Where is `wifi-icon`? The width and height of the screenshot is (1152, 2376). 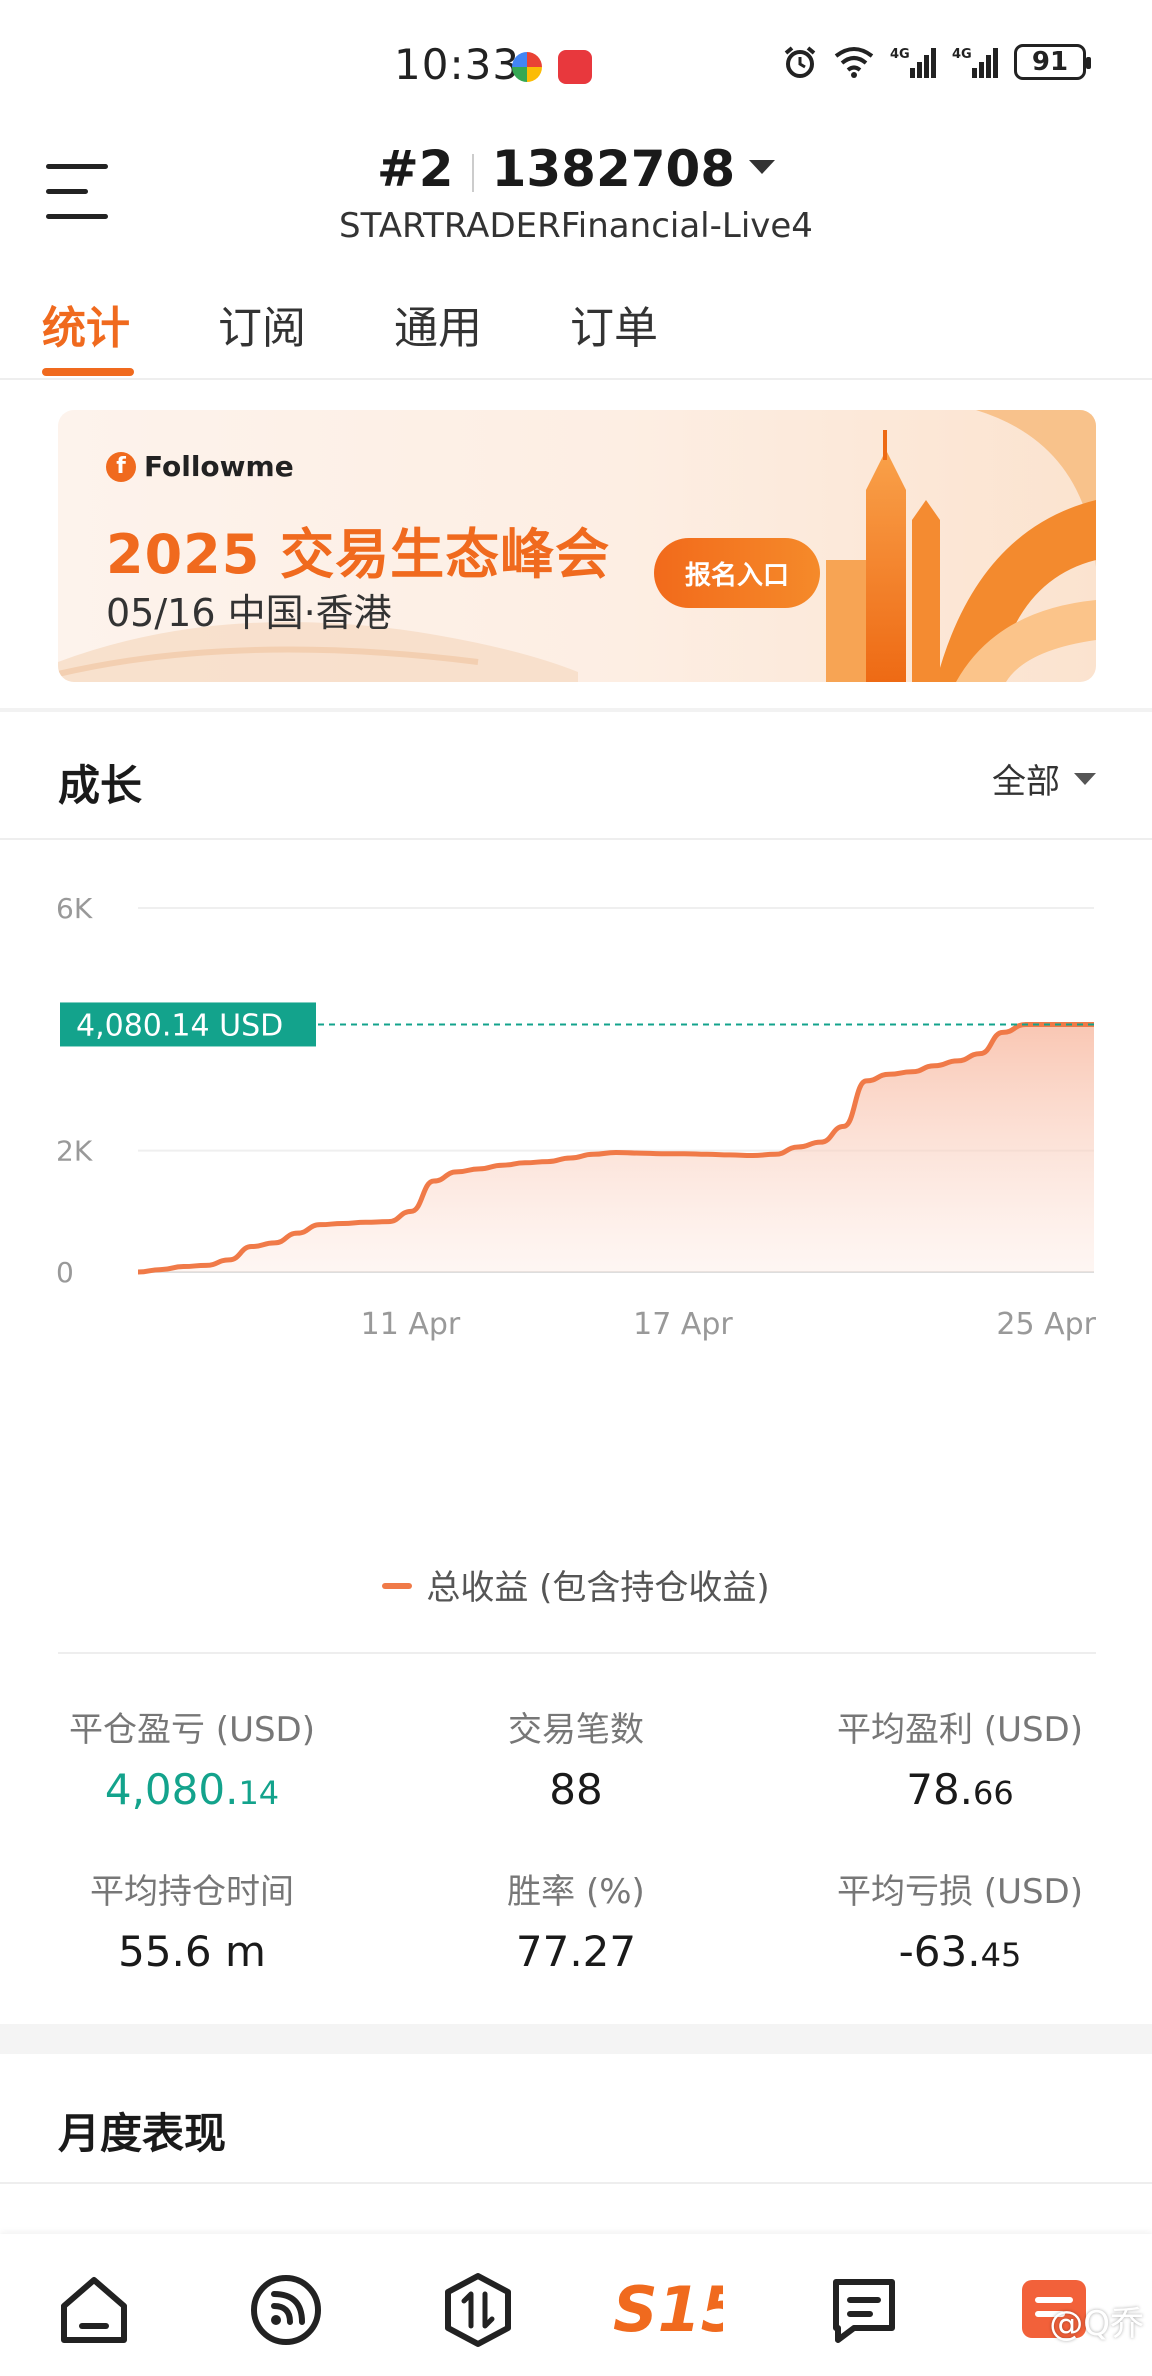 wifi-icon is located at coordinates (854, 62).